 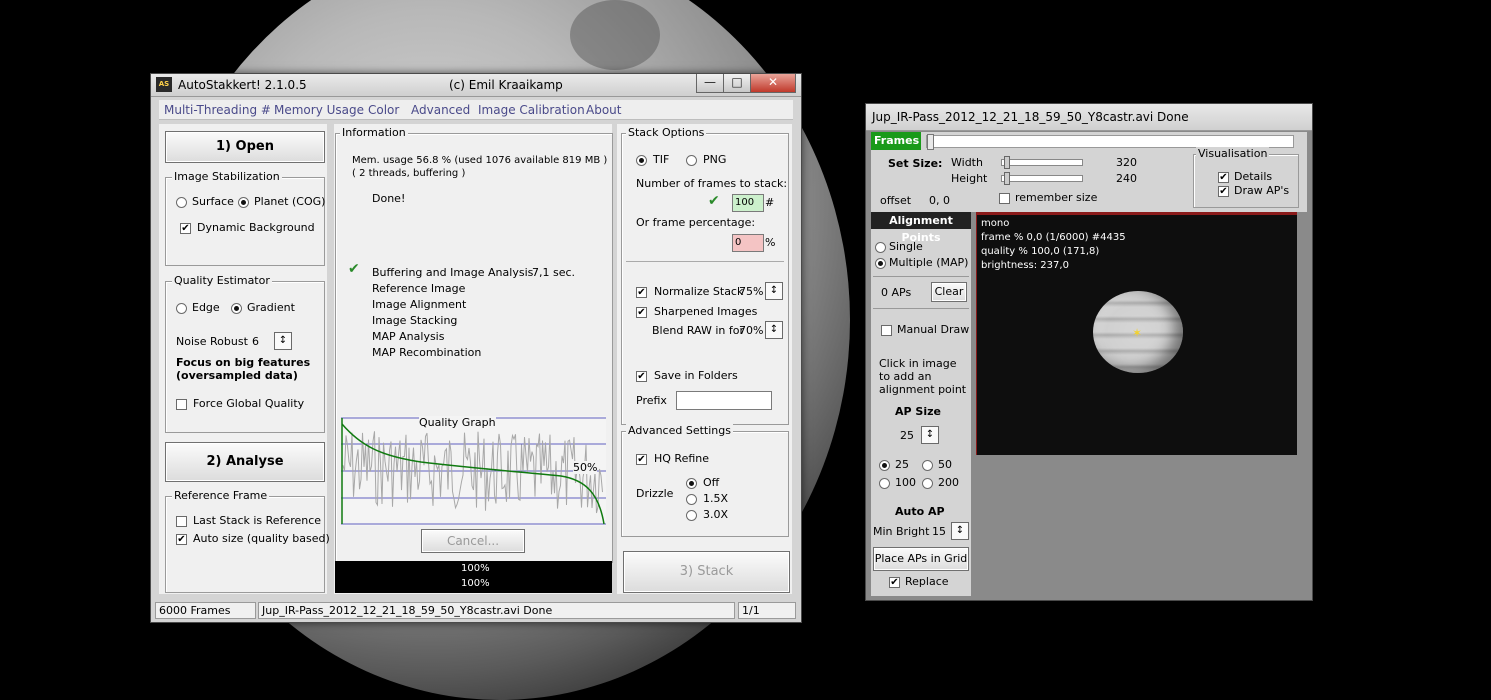 What do you see at coordinates (884, 483) in the screenshot?
I see `ap-size-100-radio` at bounding box center [884, 483].